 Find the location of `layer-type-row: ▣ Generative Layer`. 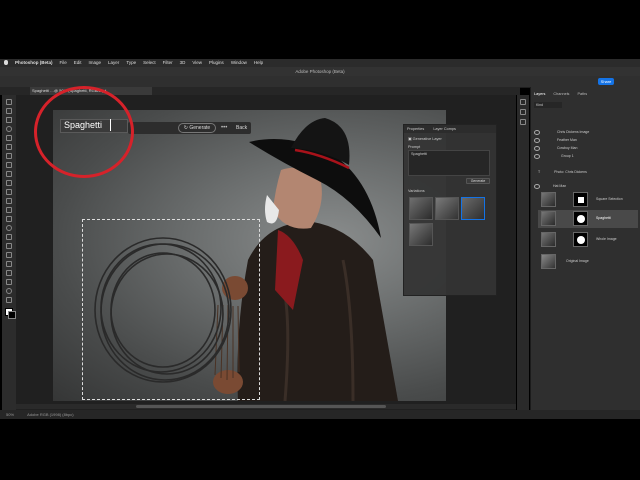

layer-type-row: ▣ Generative Layer is located at coordinates (425, 138).